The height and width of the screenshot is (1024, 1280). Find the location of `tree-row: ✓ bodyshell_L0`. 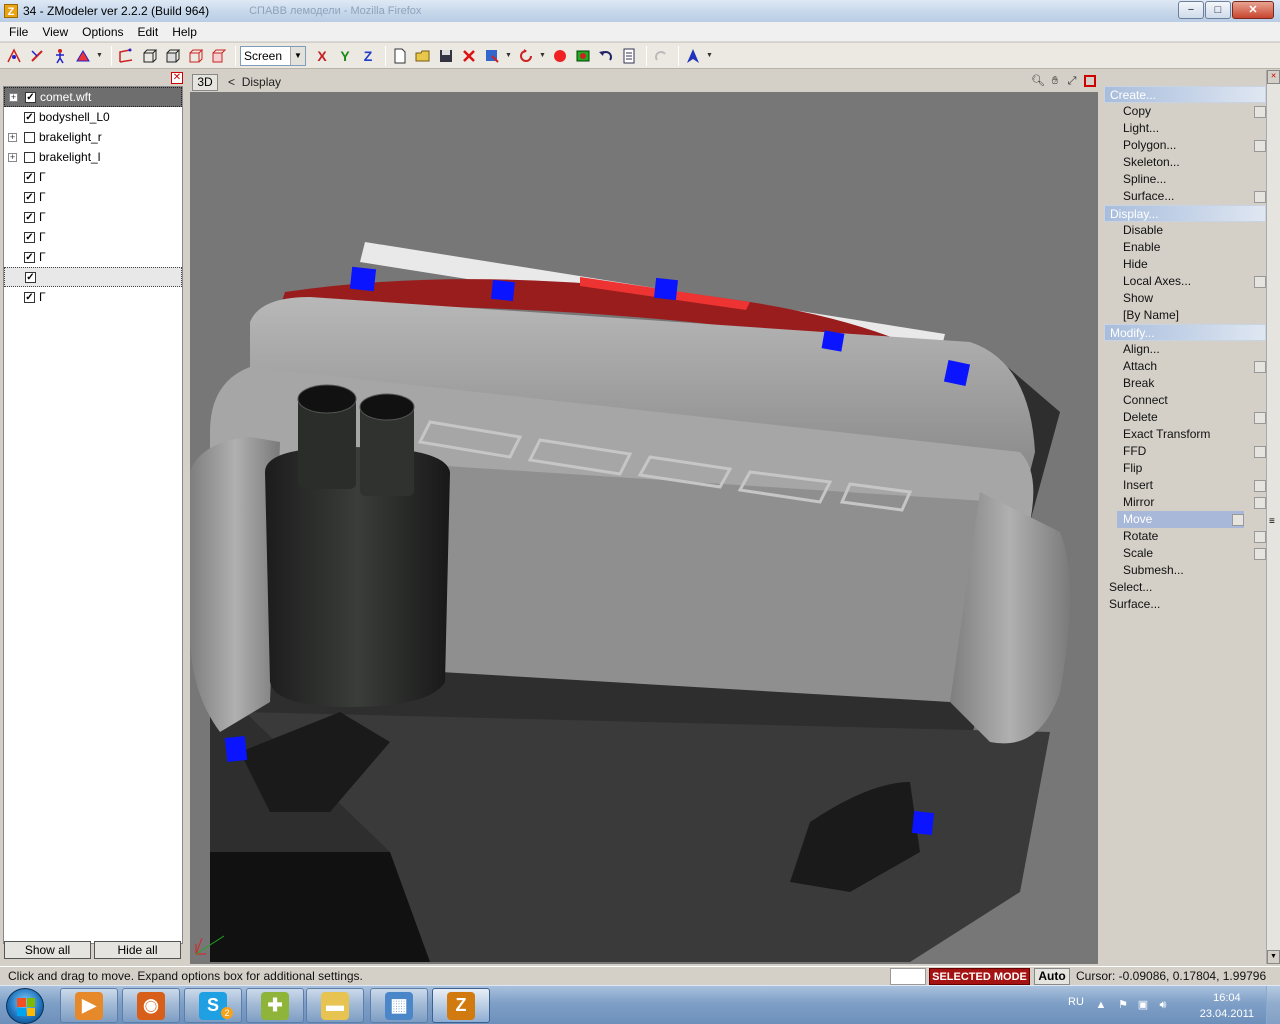

tree-row: ✓ bodyshell_L0 is located at coordinates (93, 117).